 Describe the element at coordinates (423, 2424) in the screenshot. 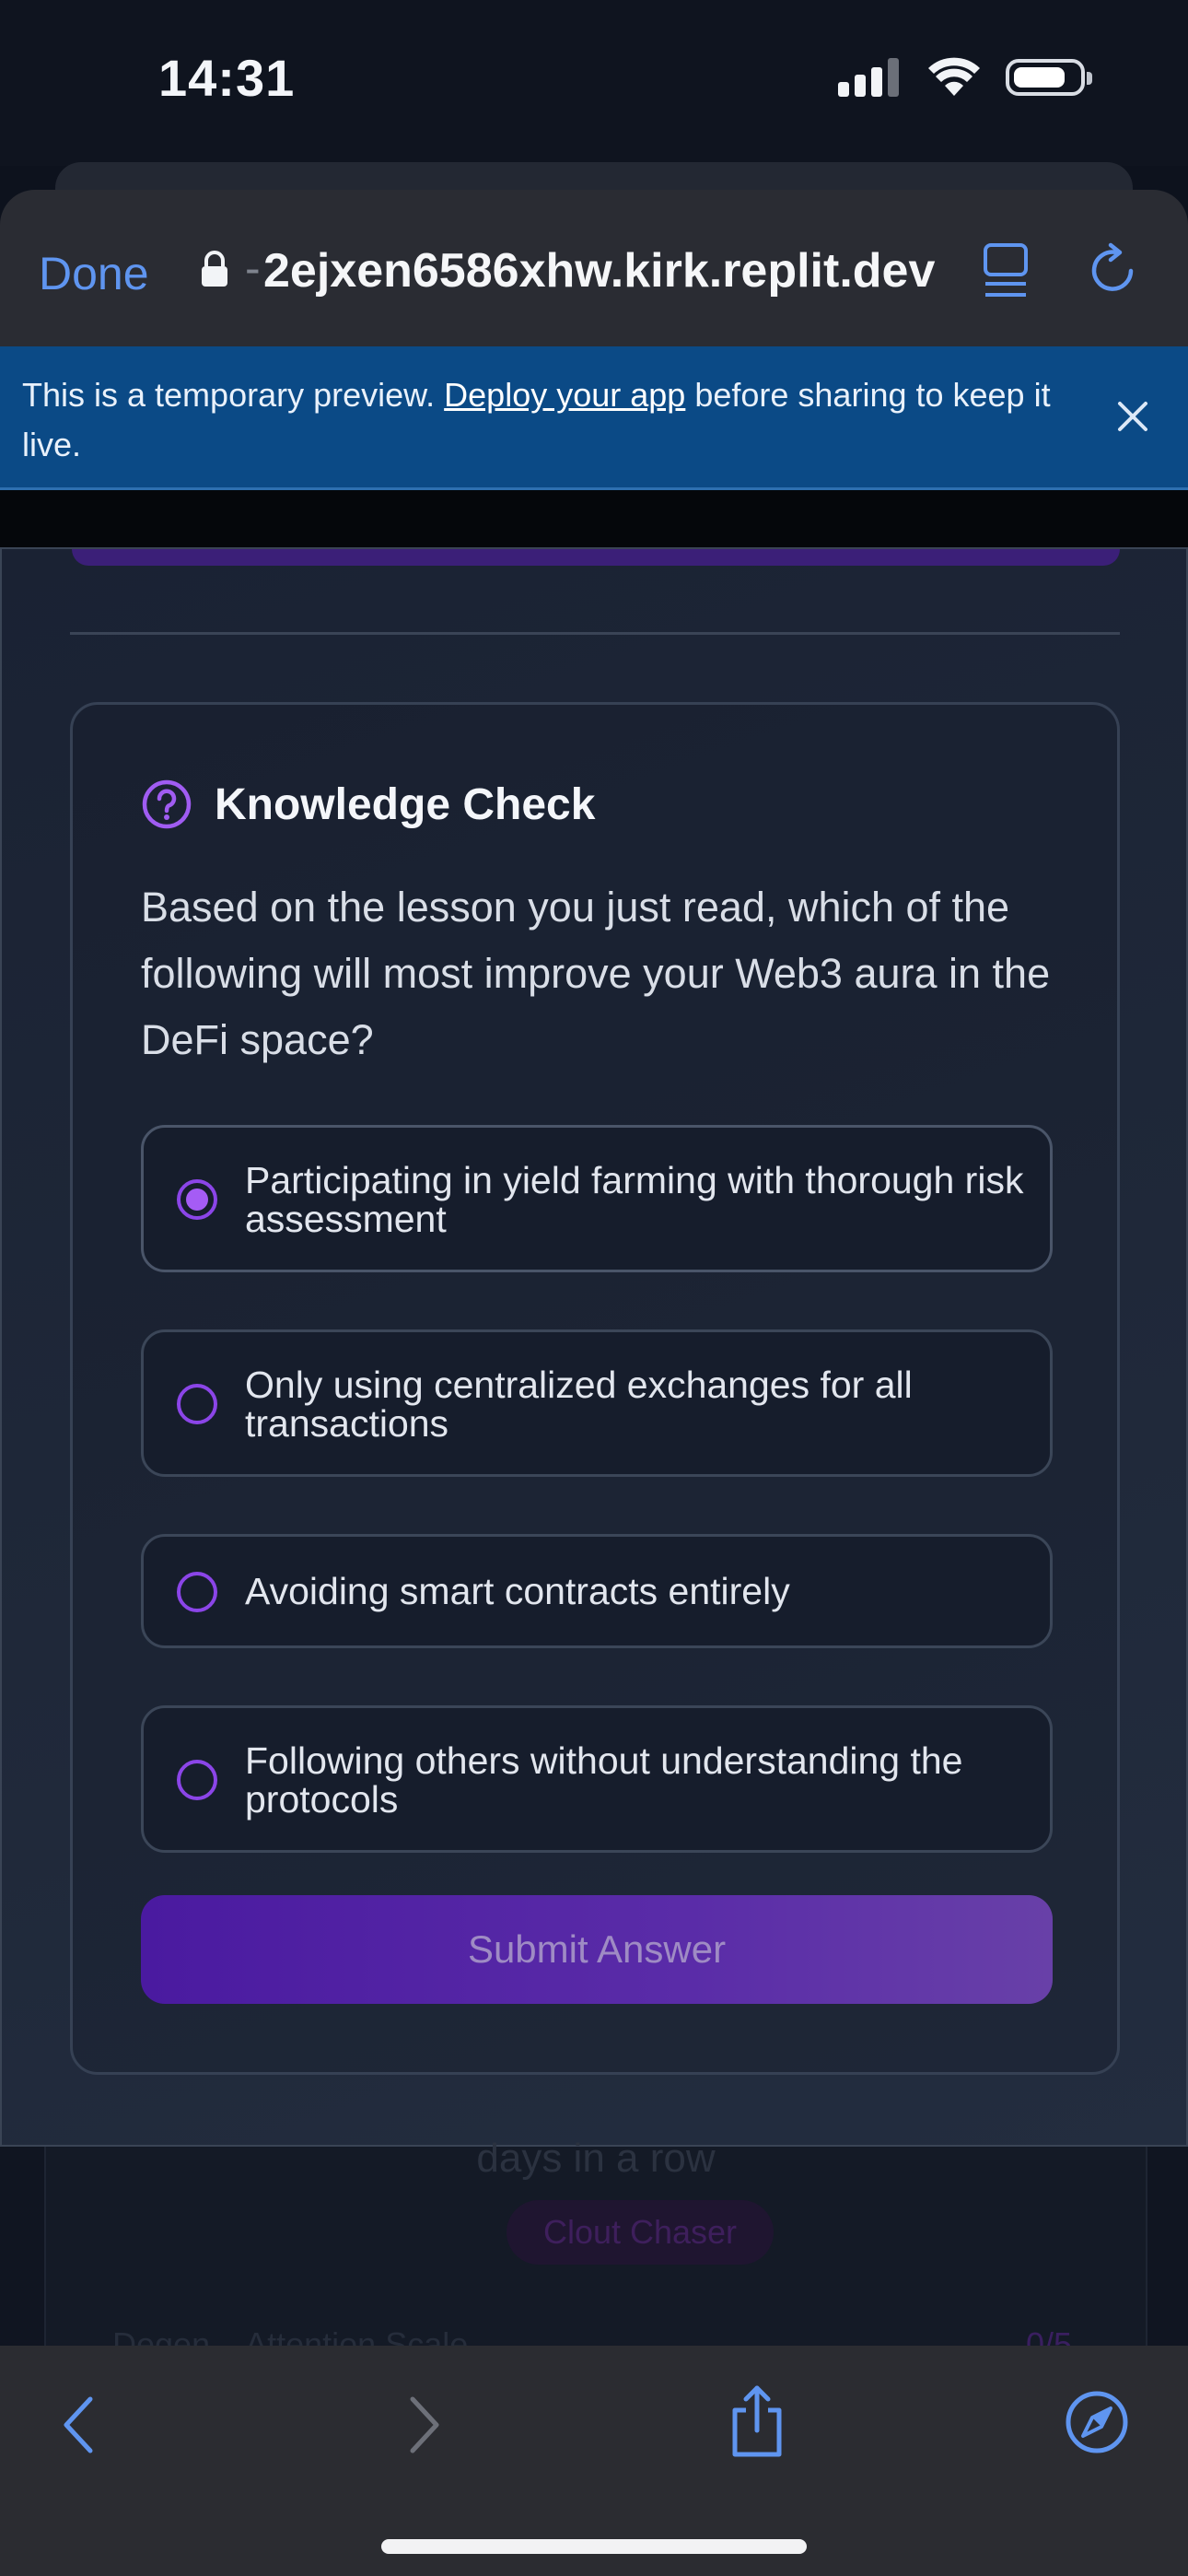

I see `forward-icon` at that location.